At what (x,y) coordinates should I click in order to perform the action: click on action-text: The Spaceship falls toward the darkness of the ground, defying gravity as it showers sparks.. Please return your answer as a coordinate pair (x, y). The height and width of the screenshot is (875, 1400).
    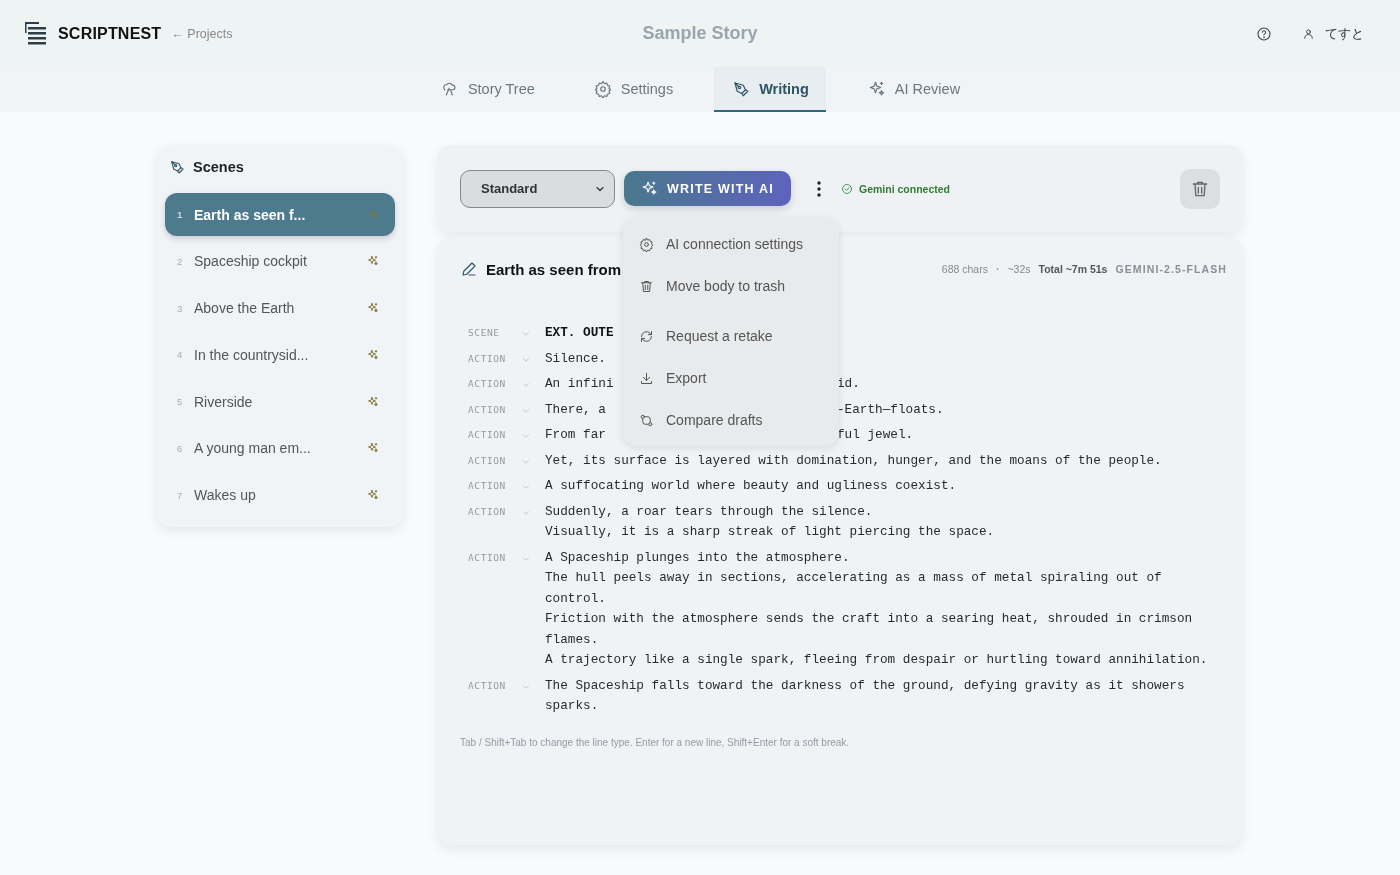
    Looking at the image, I should click on (865, 695).